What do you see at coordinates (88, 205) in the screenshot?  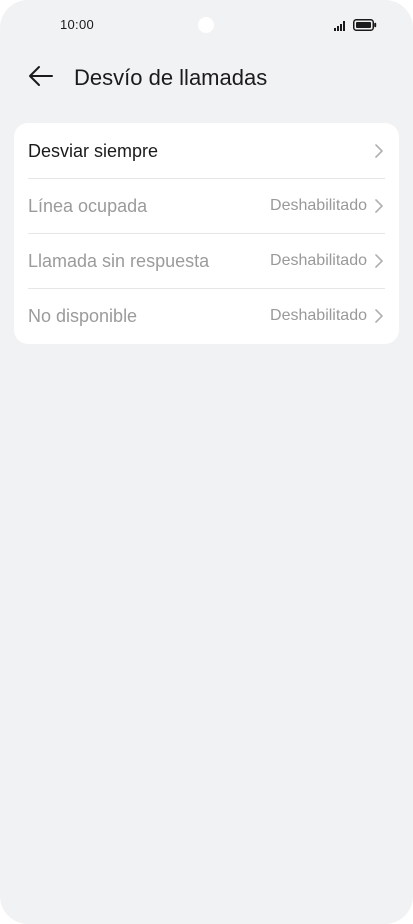 I see `option-label: Línea ocupada` at bounding box center [88, 205].